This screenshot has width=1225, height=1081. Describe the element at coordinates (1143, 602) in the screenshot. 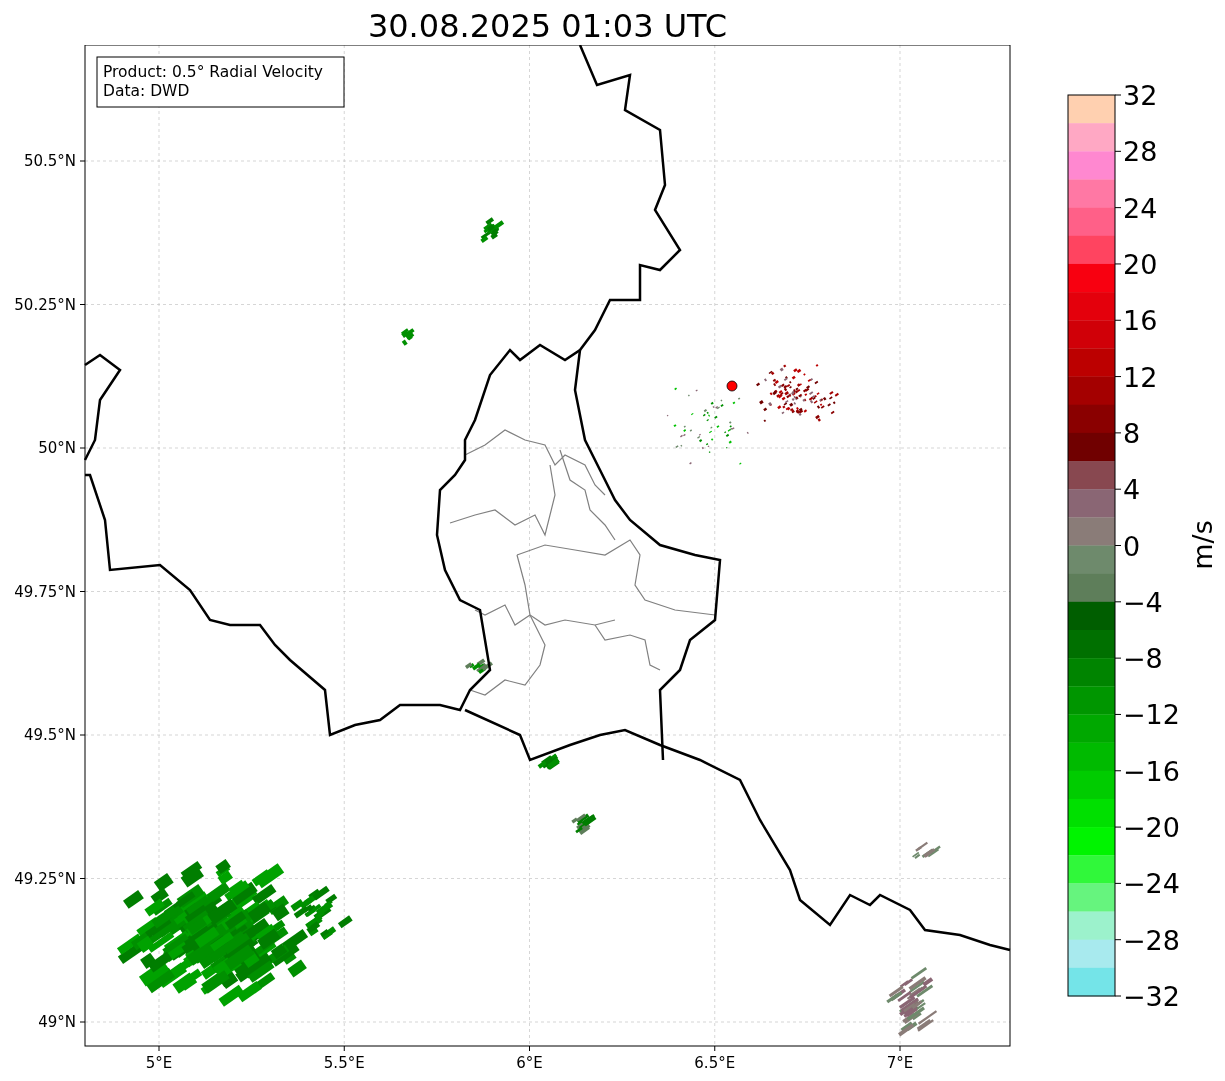

I see `colorbar-tick-label: −4` at that location.